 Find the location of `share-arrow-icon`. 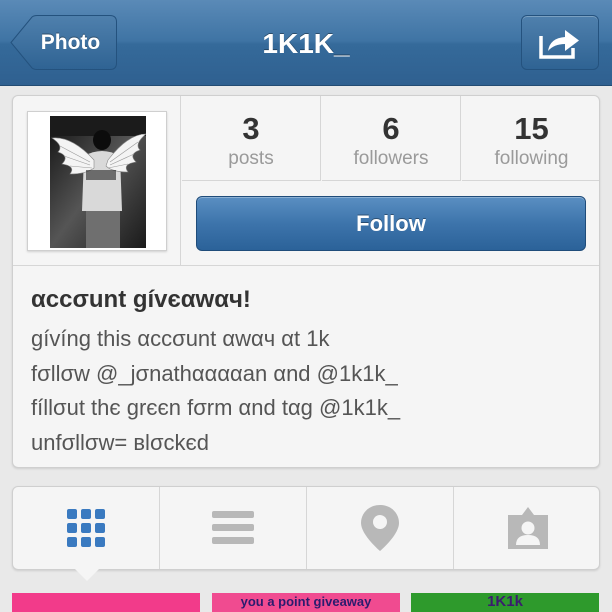

share-arrow-icon is located at coordinates (559, 44).